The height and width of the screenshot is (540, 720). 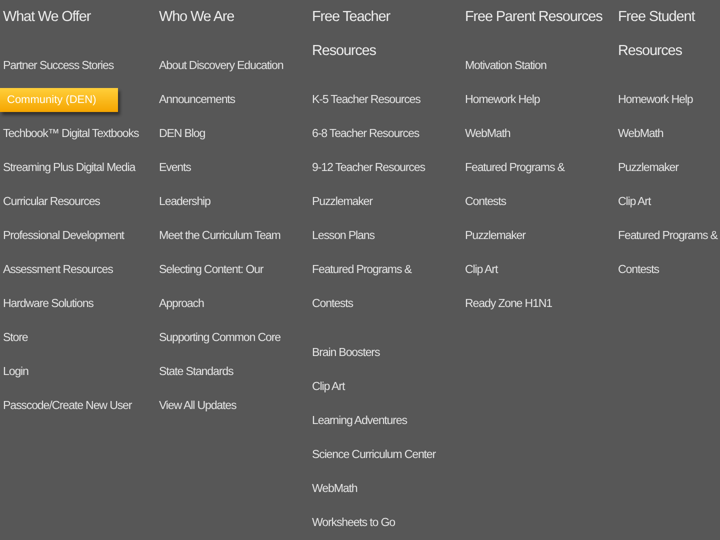 What do you see at coordinates (352, 523) in the screenshot?
I see `menu-link: Worksheets to Go` at bounding box center [352, 523].